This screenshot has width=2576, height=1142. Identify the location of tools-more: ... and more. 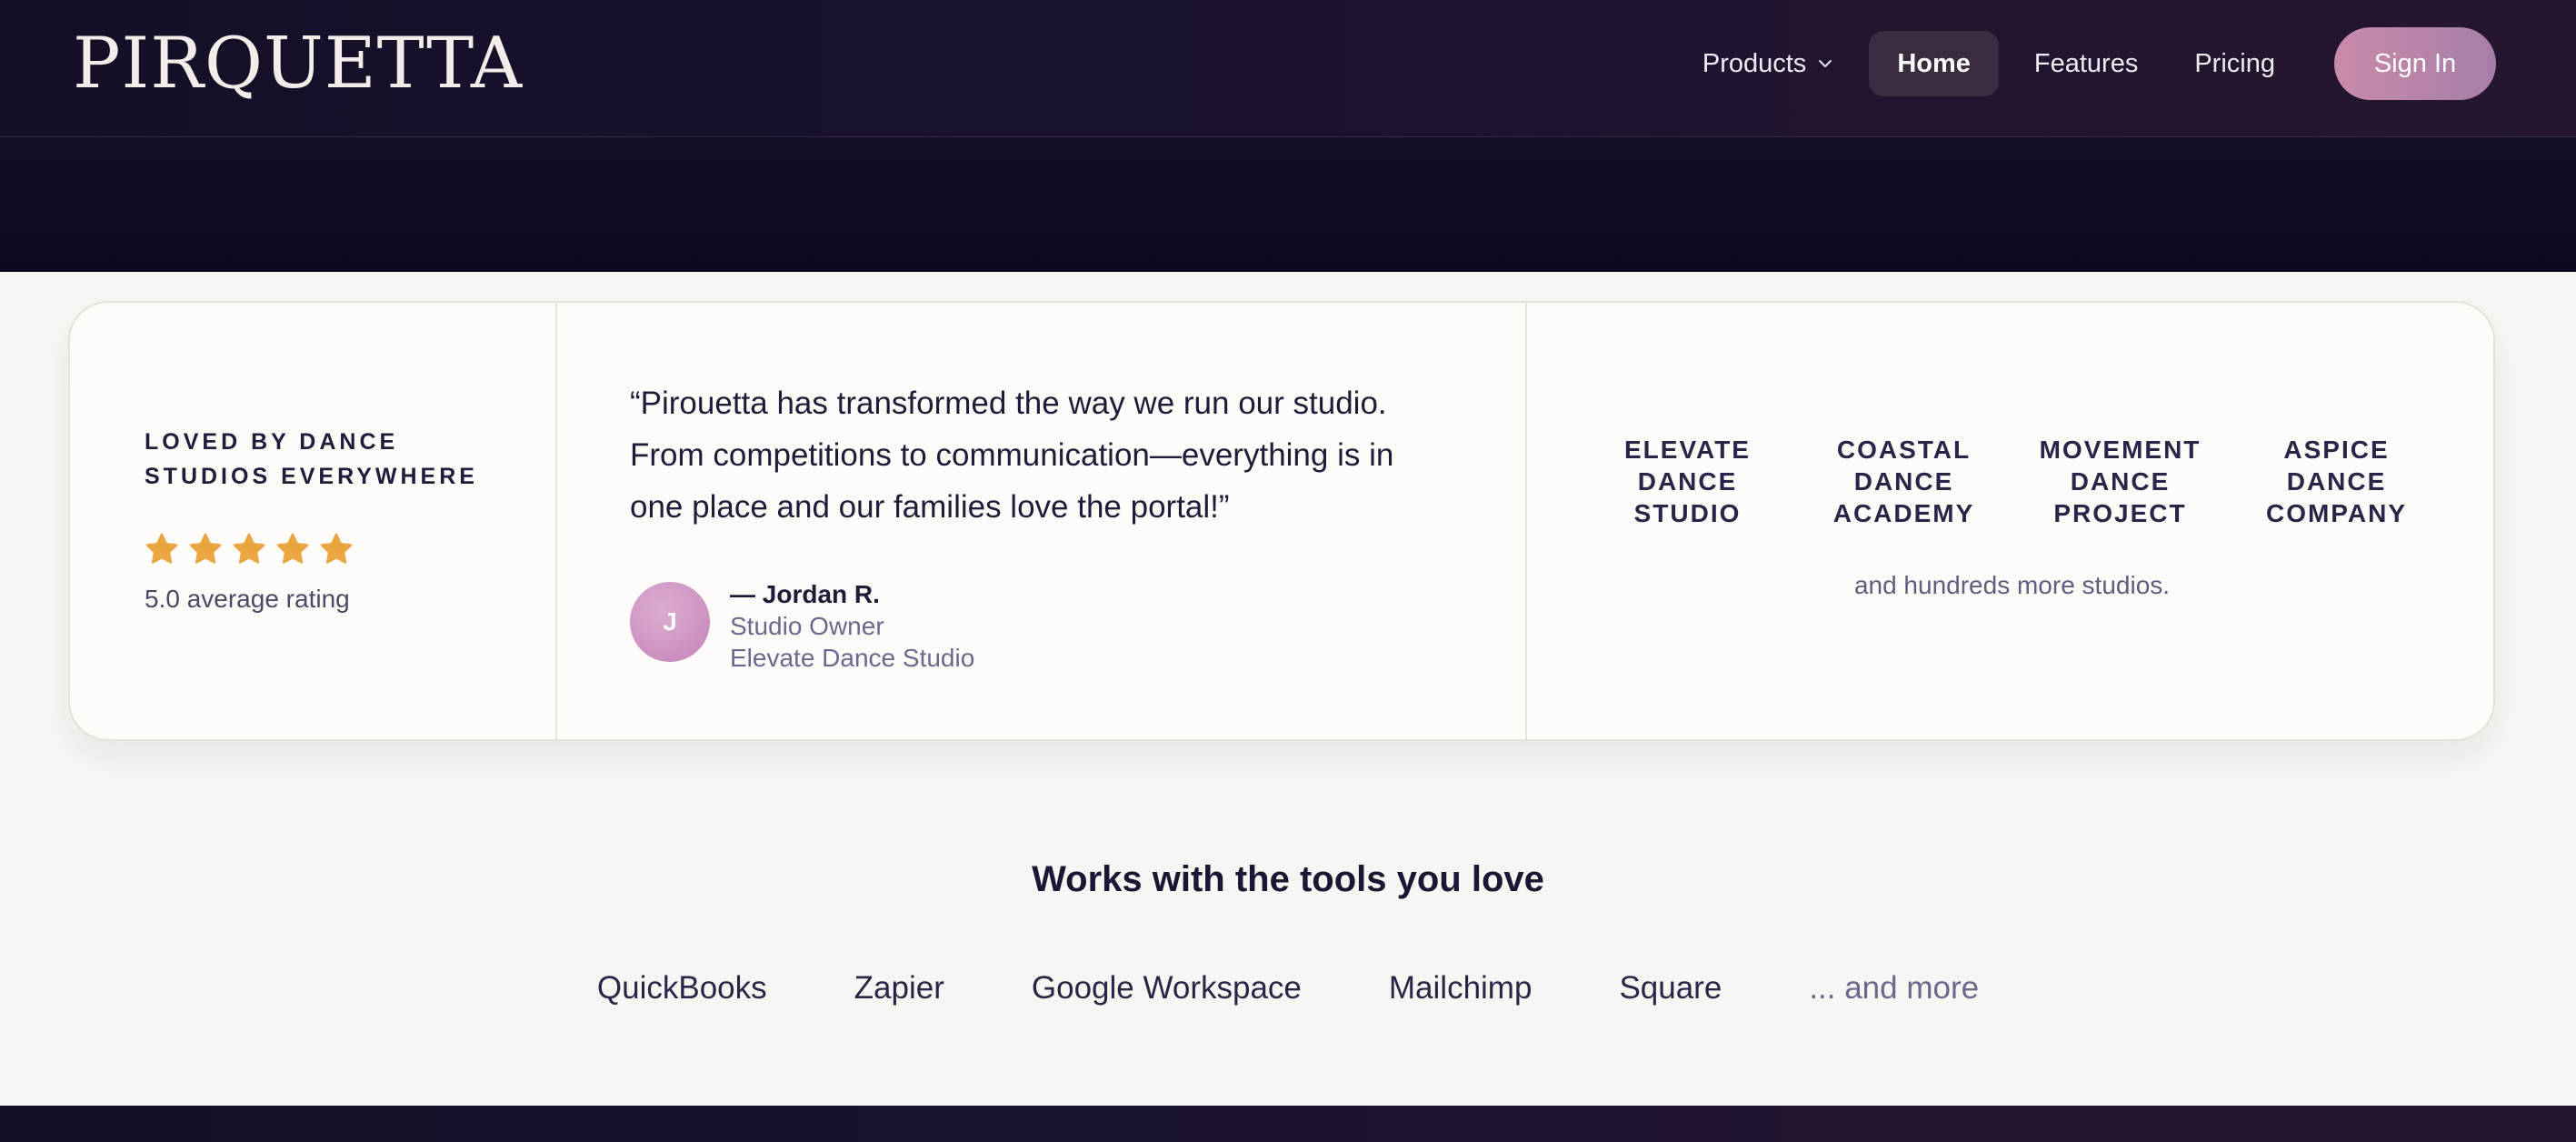
(1894, 988).